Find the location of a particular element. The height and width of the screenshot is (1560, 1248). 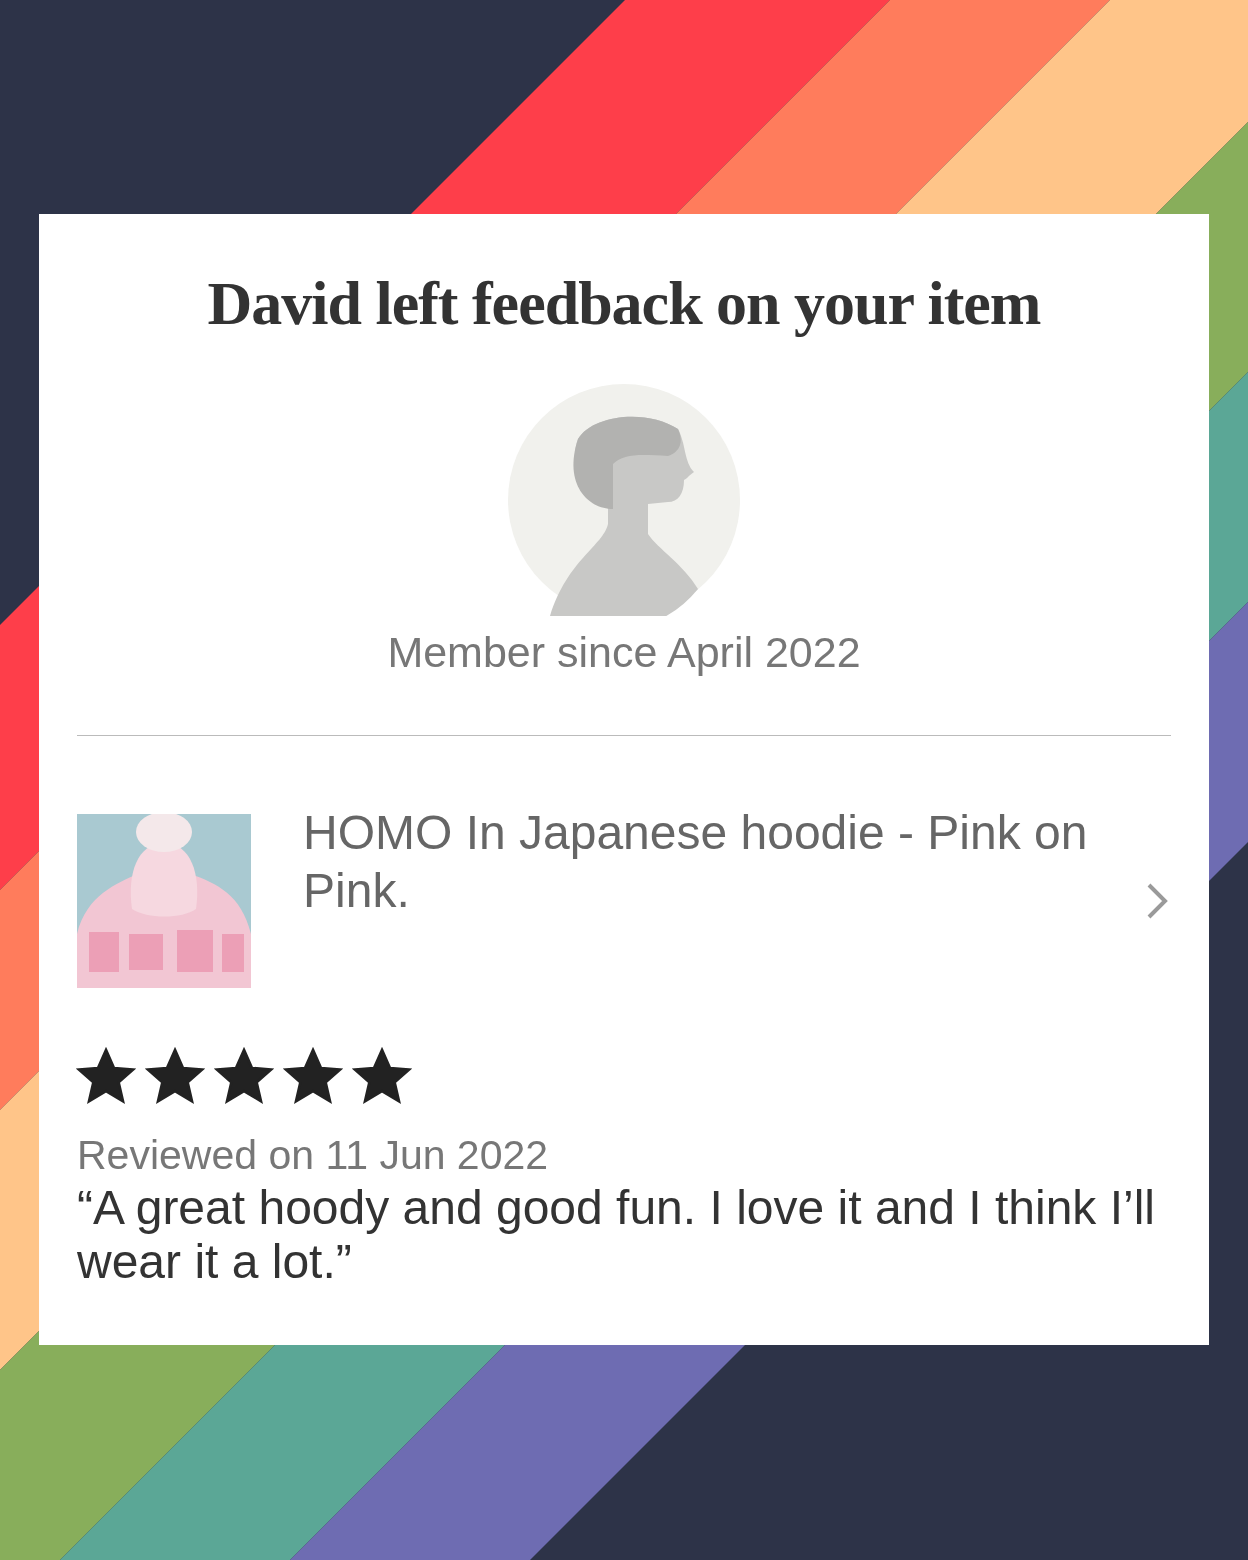

item-row: HOMO In Japanese hoodie - Pink on Pink. is located at coordinates (624, 900).